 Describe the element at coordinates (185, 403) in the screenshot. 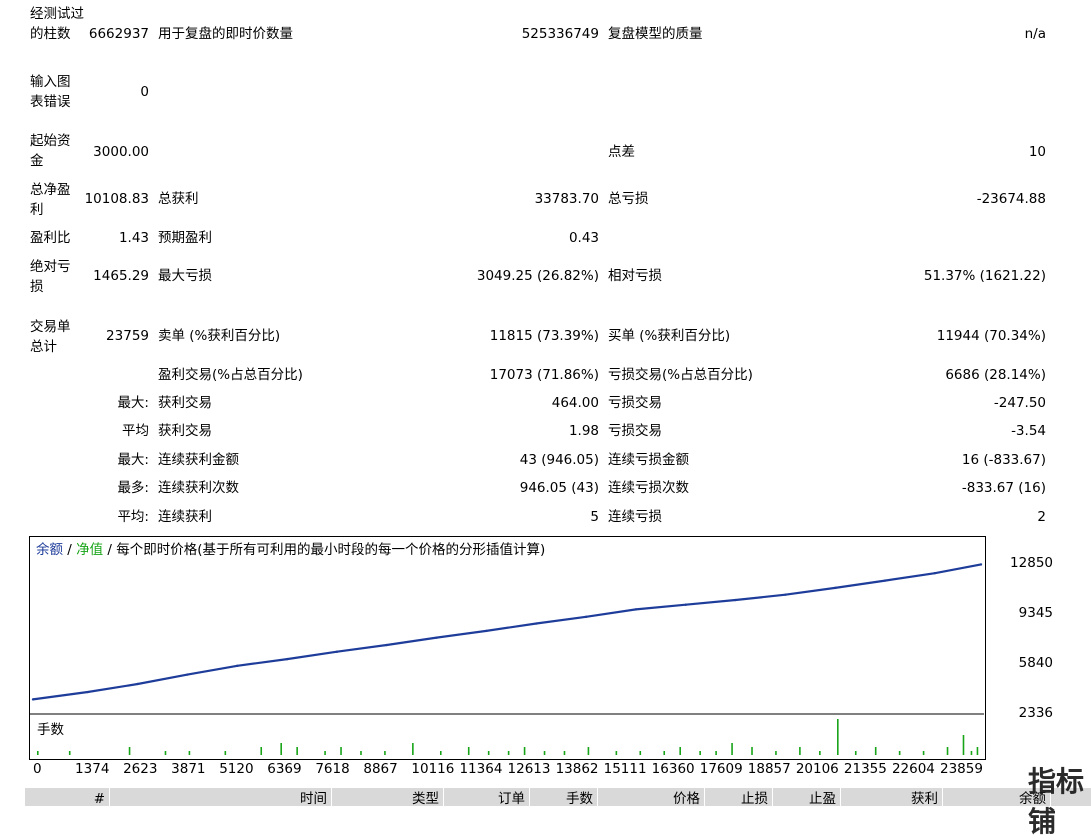

I see `largest-profit-trade-label: 获利交易` at that location.